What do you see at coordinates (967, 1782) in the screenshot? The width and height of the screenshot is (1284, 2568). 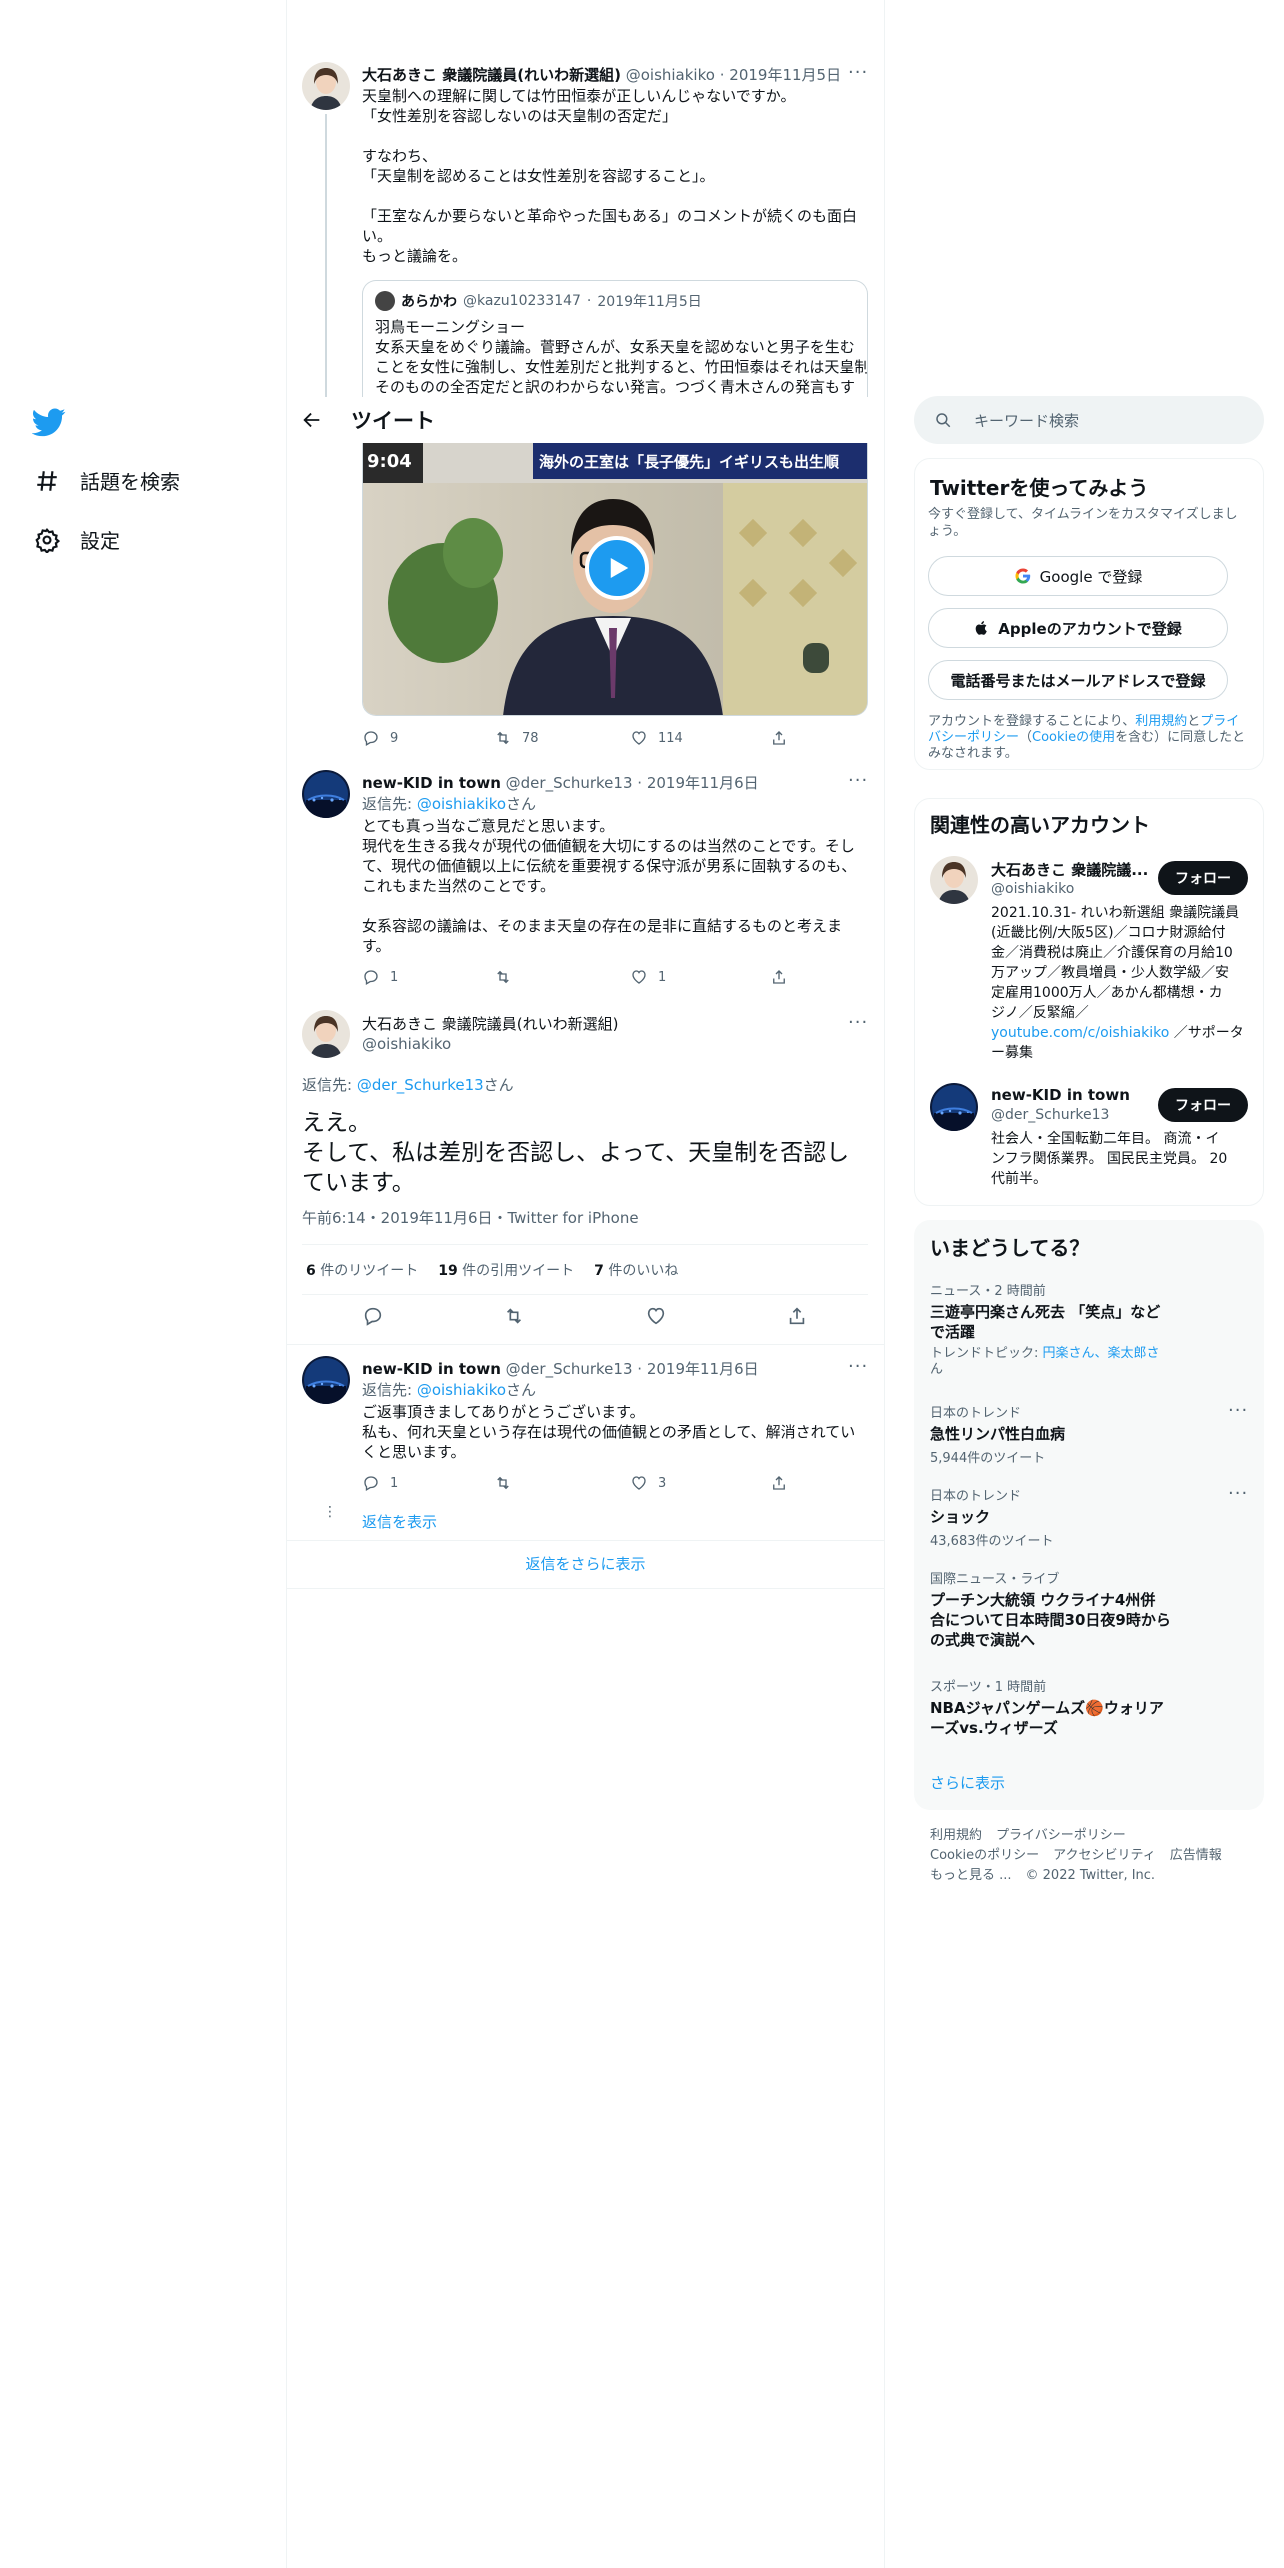 I see `trends-show-more-link: さらに表示` at bounding box center [967, 1782].